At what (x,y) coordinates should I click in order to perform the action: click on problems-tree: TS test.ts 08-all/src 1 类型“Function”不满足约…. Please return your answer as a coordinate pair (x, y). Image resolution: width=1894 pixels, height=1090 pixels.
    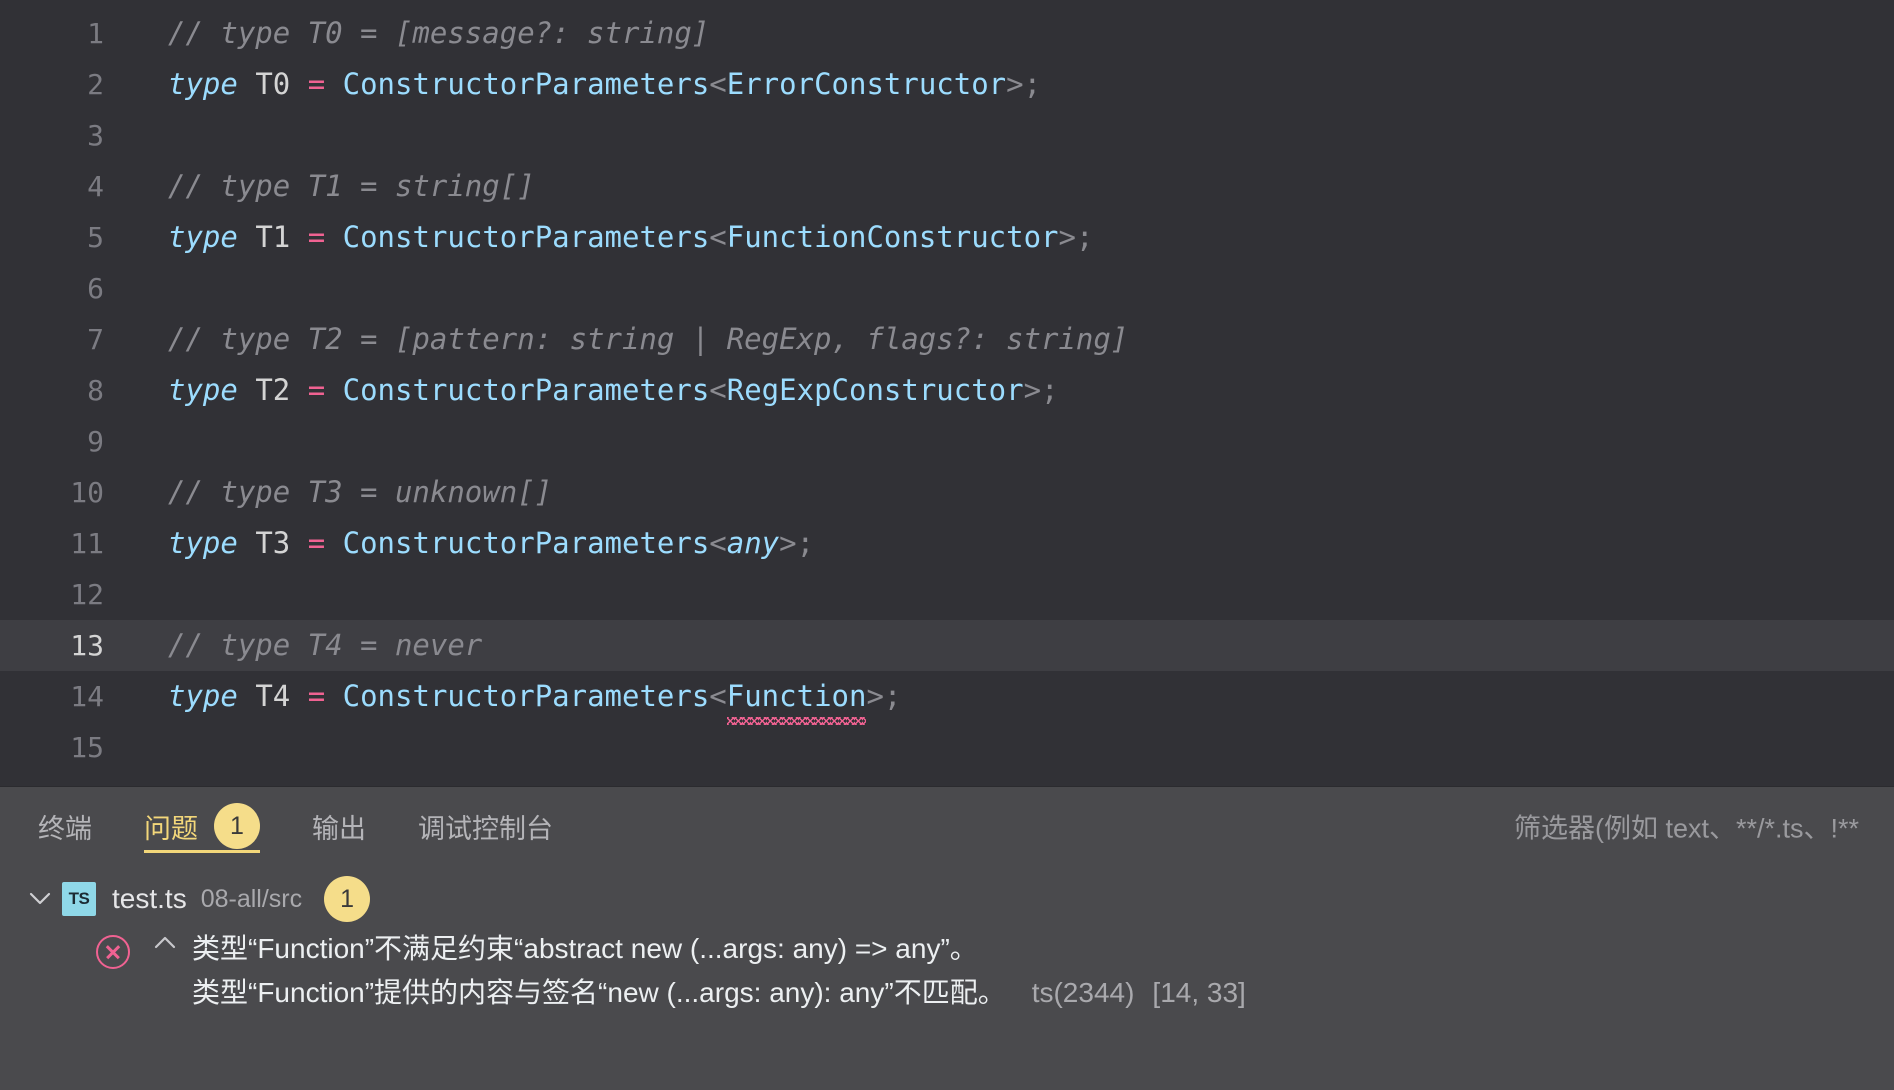
    Looking at the image, I should click on (947, 940).